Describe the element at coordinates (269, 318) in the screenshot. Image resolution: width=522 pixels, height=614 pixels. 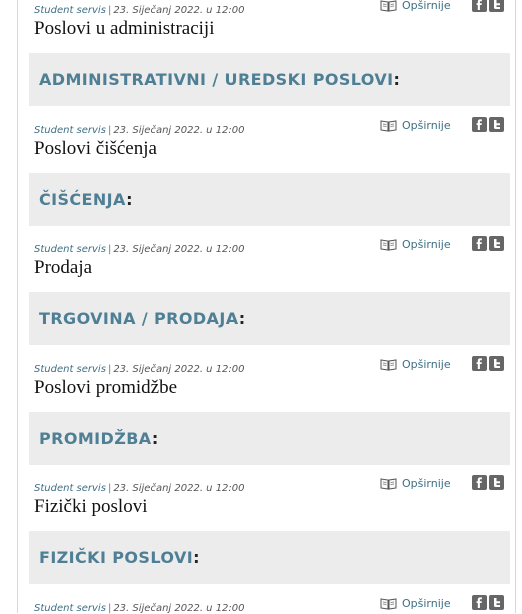
I see `category-band: TRGOVINA / PRODAJA:` at that location.